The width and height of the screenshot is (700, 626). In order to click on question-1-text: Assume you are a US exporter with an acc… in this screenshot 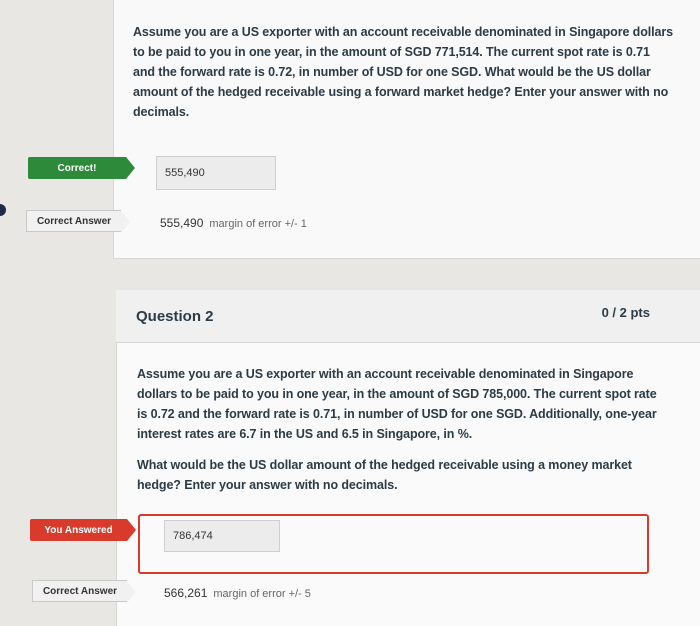, I will do `click(403, 72)`.